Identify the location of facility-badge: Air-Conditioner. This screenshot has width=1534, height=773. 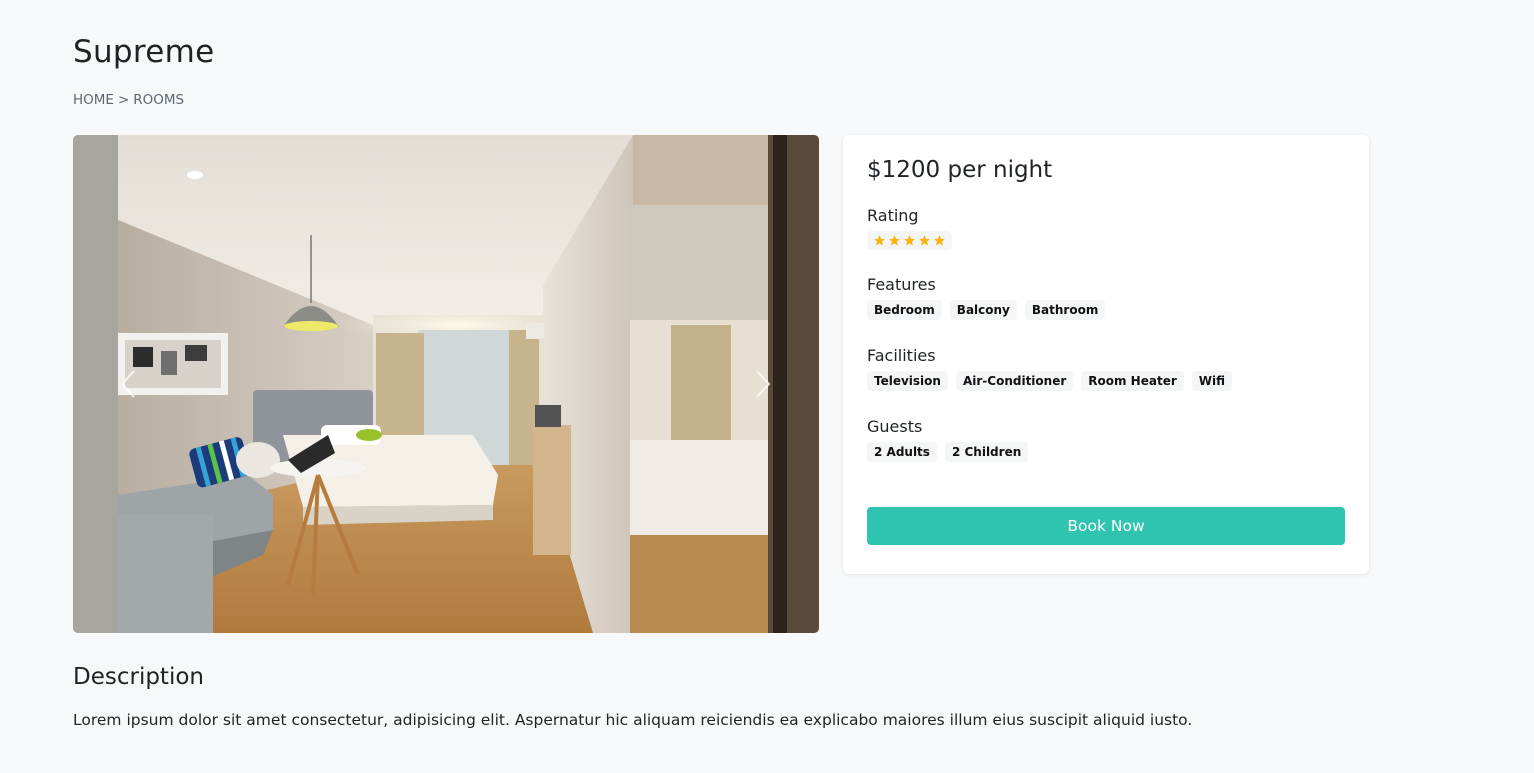
(1014, 381).